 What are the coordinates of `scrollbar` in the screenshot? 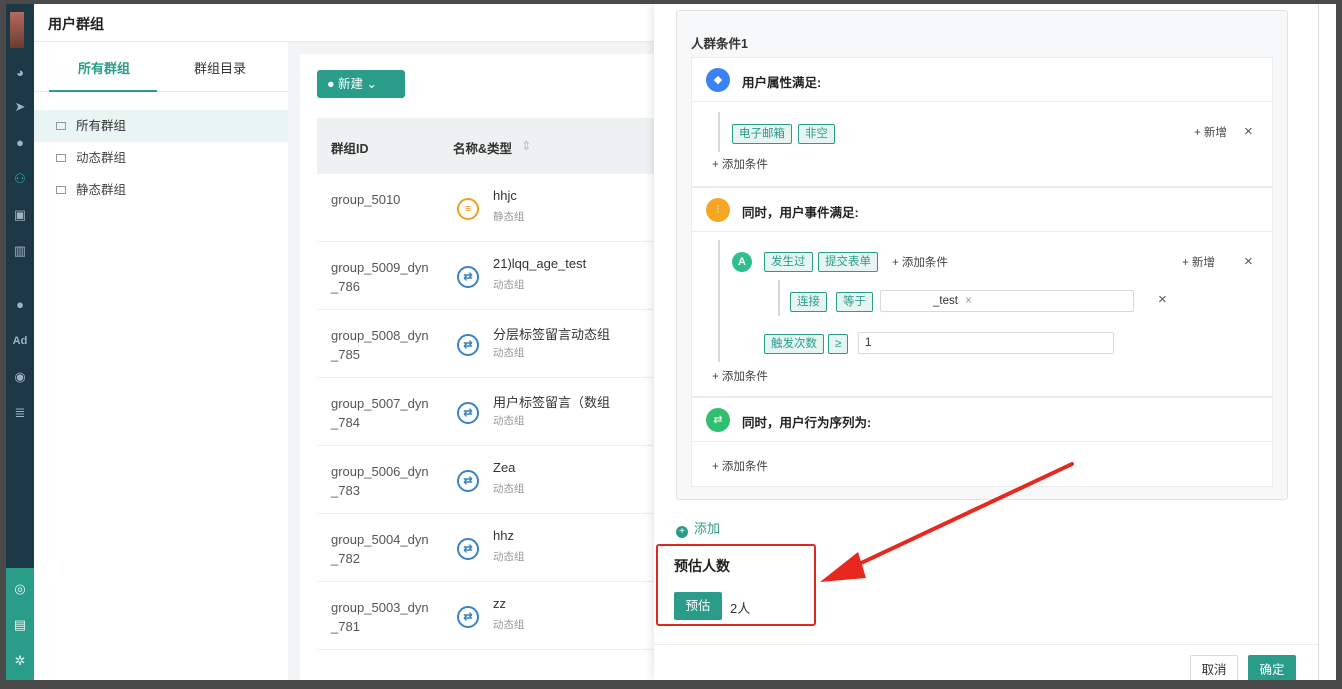 It's located at (1327, 342).